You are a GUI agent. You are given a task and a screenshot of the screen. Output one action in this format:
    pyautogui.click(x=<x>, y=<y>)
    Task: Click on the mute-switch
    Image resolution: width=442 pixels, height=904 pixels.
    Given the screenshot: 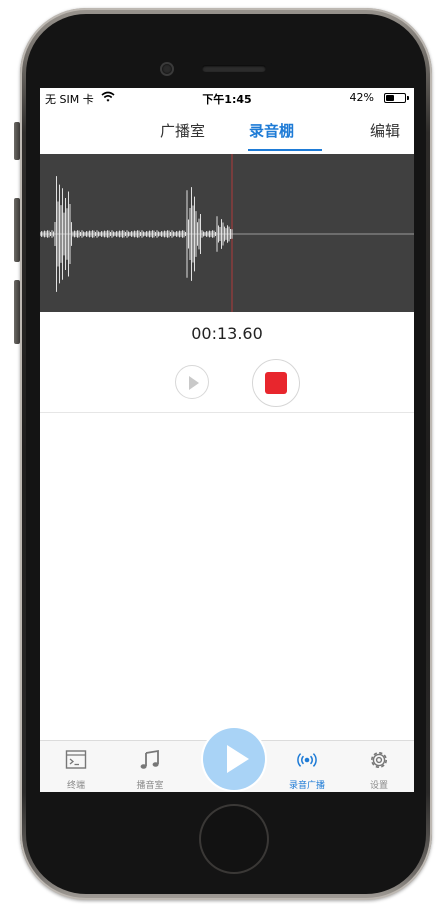 What is the action you would take?
    pyautogui.click(x=17, y=141)
    